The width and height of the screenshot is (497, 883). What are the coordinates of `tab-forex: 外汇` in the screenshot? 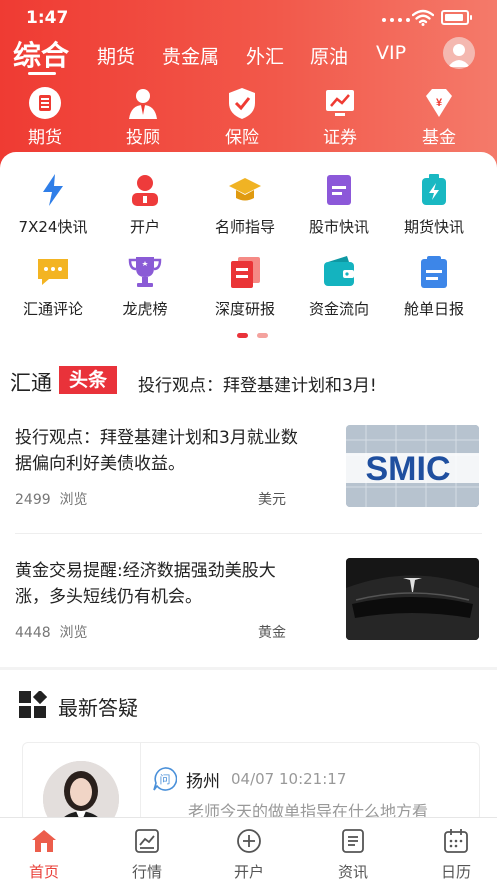 It's located at (265, 55).